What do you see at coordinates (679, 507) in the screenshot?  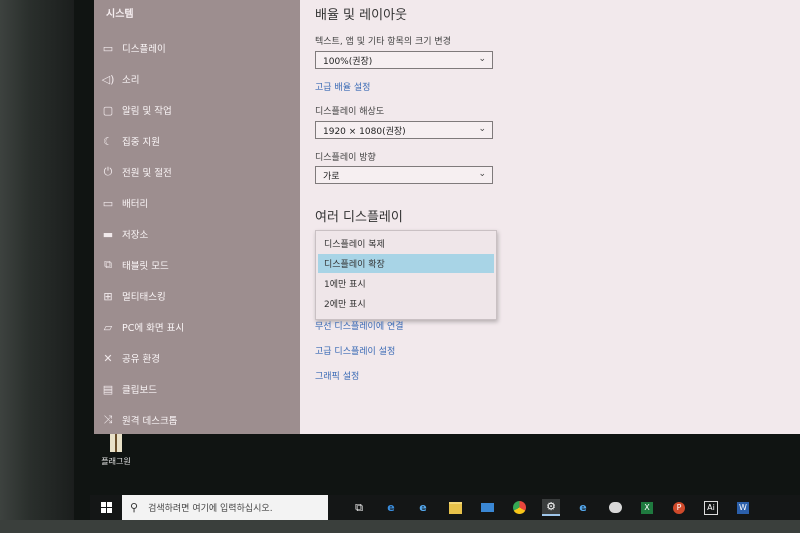 I see `powerpoint-icon: P` at bounding box center [679, 507].